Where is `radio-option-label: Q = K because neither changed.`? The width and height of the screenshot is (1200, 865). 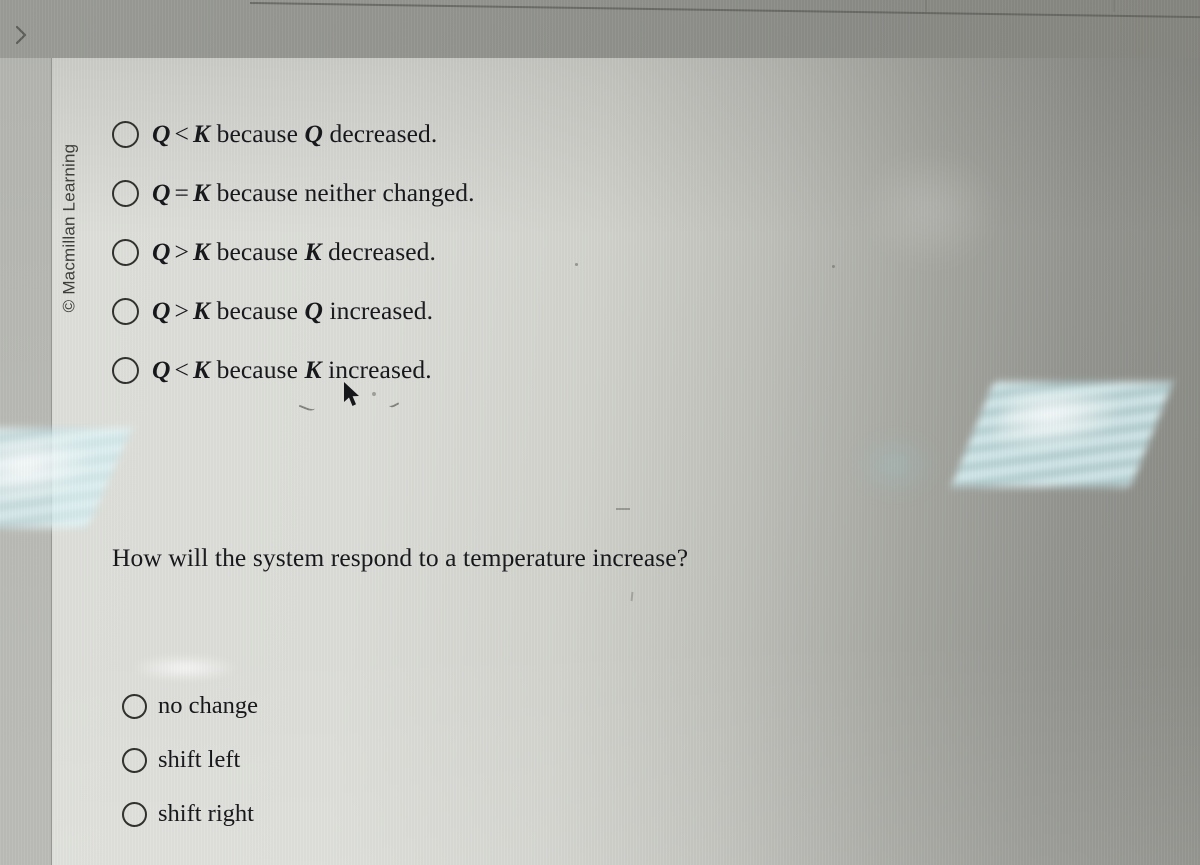 radio-option-label: Q = K because neither changed. is located at coordinates (313, 193).